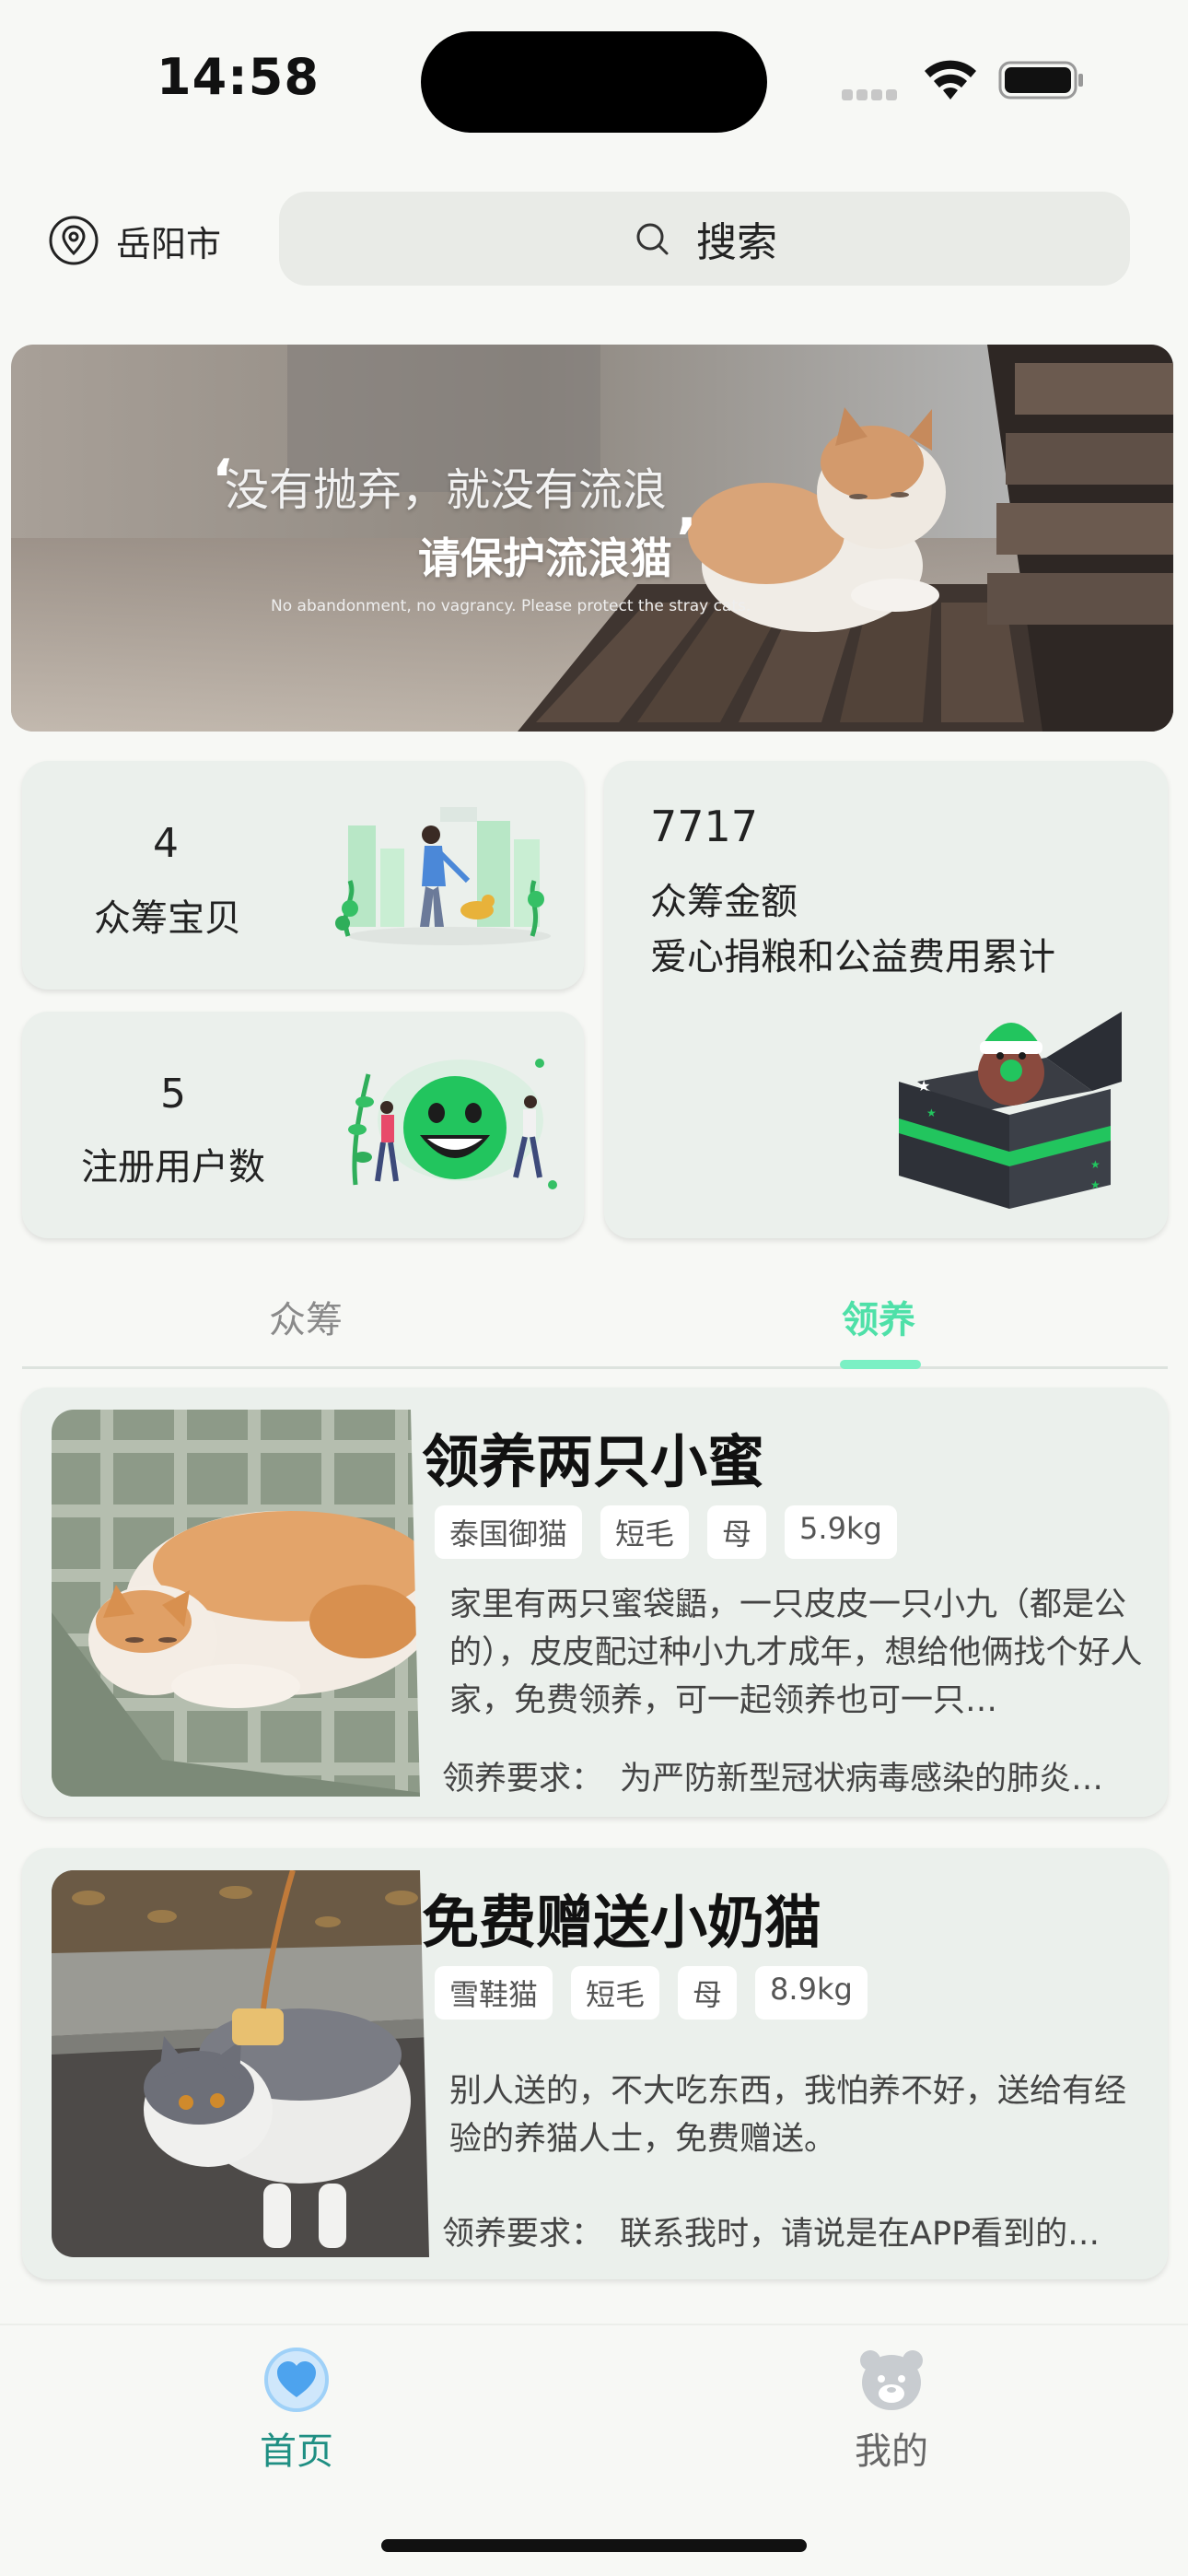 The width and height of the screenshot is (1188, 2576). Describe the element at coordinates (891, 2380) in the screenshot. I see `bear-icon` at that location.